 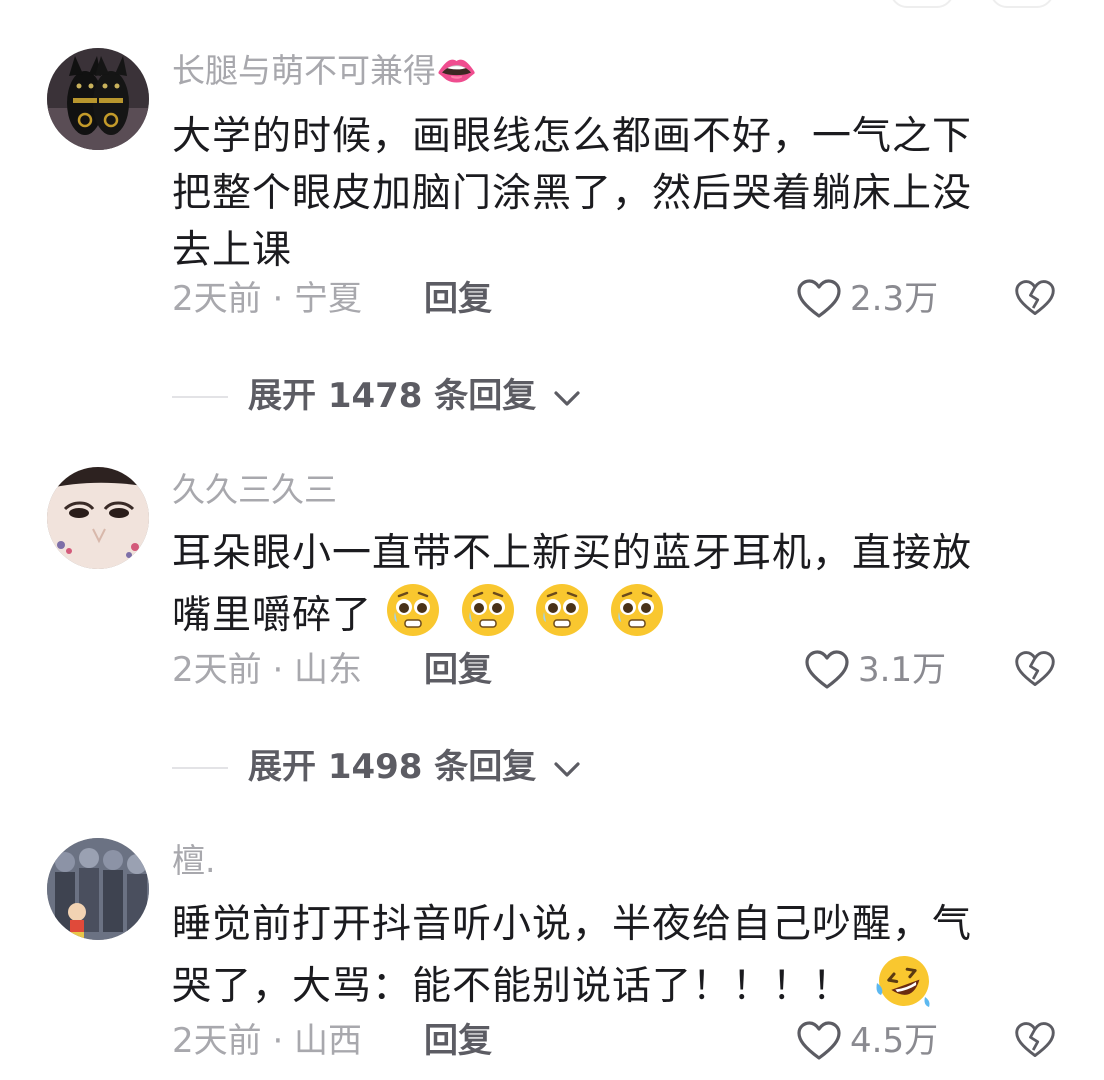 What do you see at coordinates (572, 193) in the screenshot?
I see `comment-line: 把整个眼皮加脑门涂黑了，然后哭着躺床上没` at bounding box center [572, 193].